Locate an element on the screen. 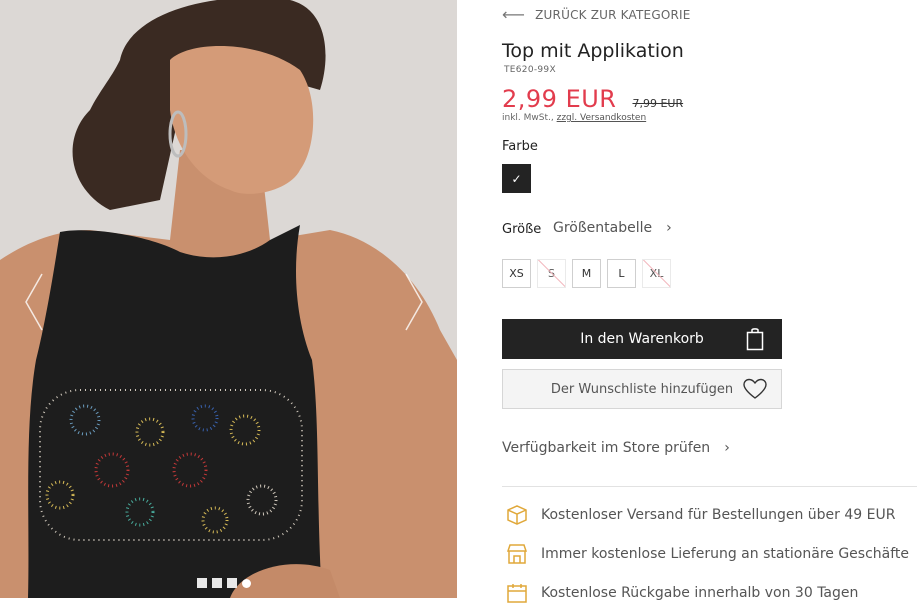 This screenshot has height=605, width=917. size-label-xs: XS is located at coordinates (516, 273).